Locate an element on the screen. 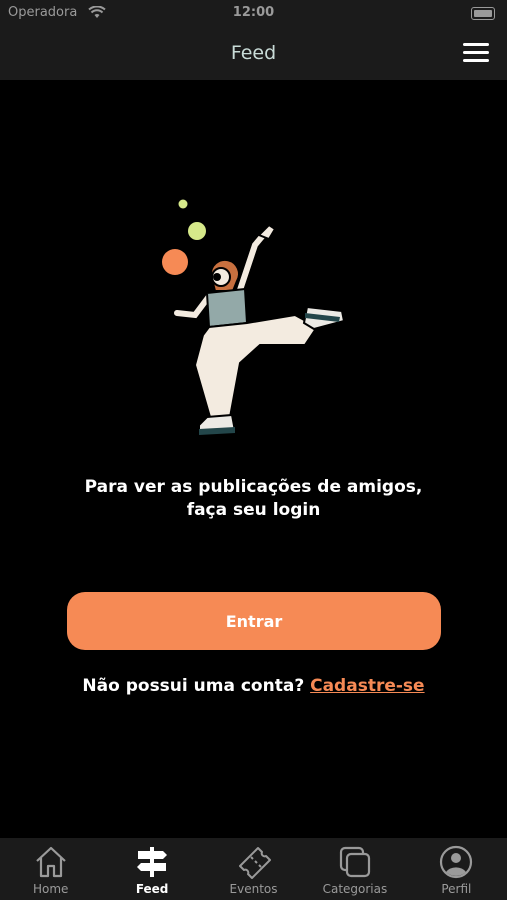 The width and height of the screenshot is (507, 900). page-title: Feed is located at coordinates (253, 53).